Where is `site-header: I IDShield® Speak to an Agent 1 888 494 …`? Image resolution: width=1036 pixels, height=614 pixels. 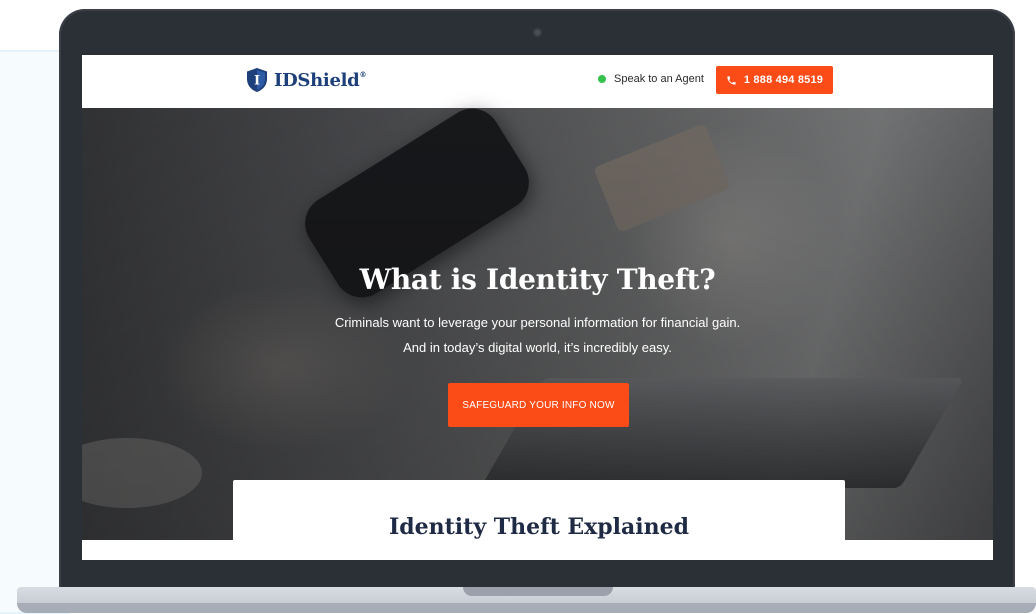
site-header: I IDShield® Speak to an Agent 1 888 494 … is located at coordinates (537, 81).